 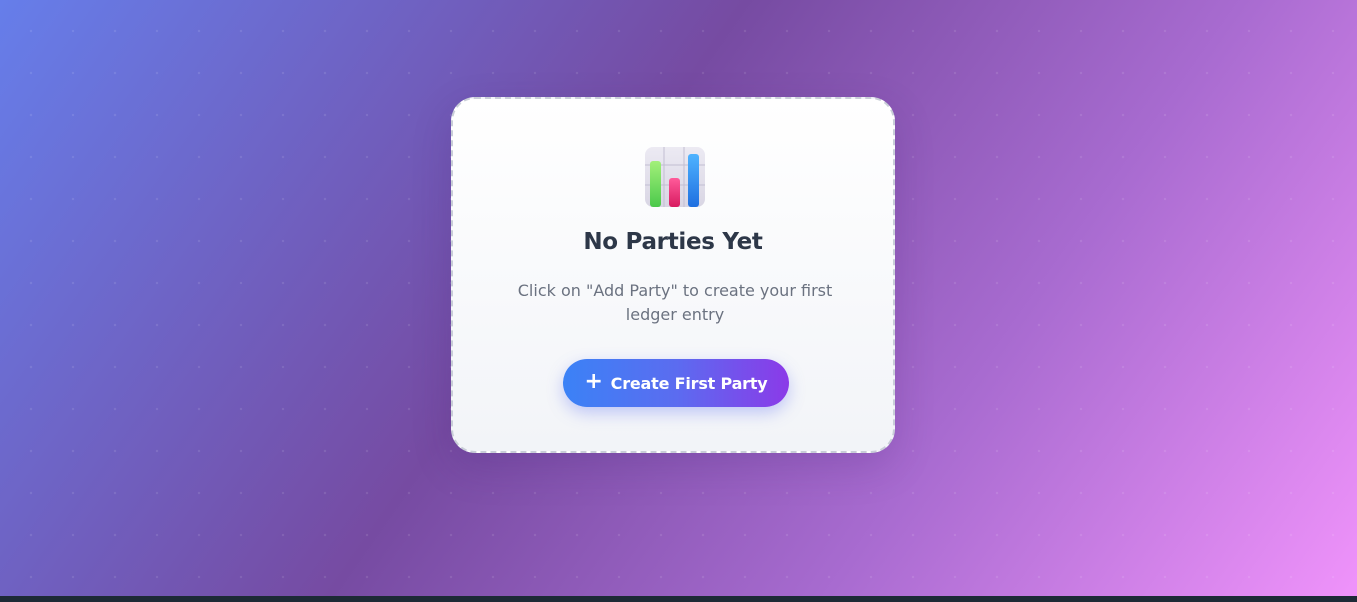 What do you see at coordinates (678, 599) in the screenshot?
I see `bottom-bar` at bounding box center [678, 599].